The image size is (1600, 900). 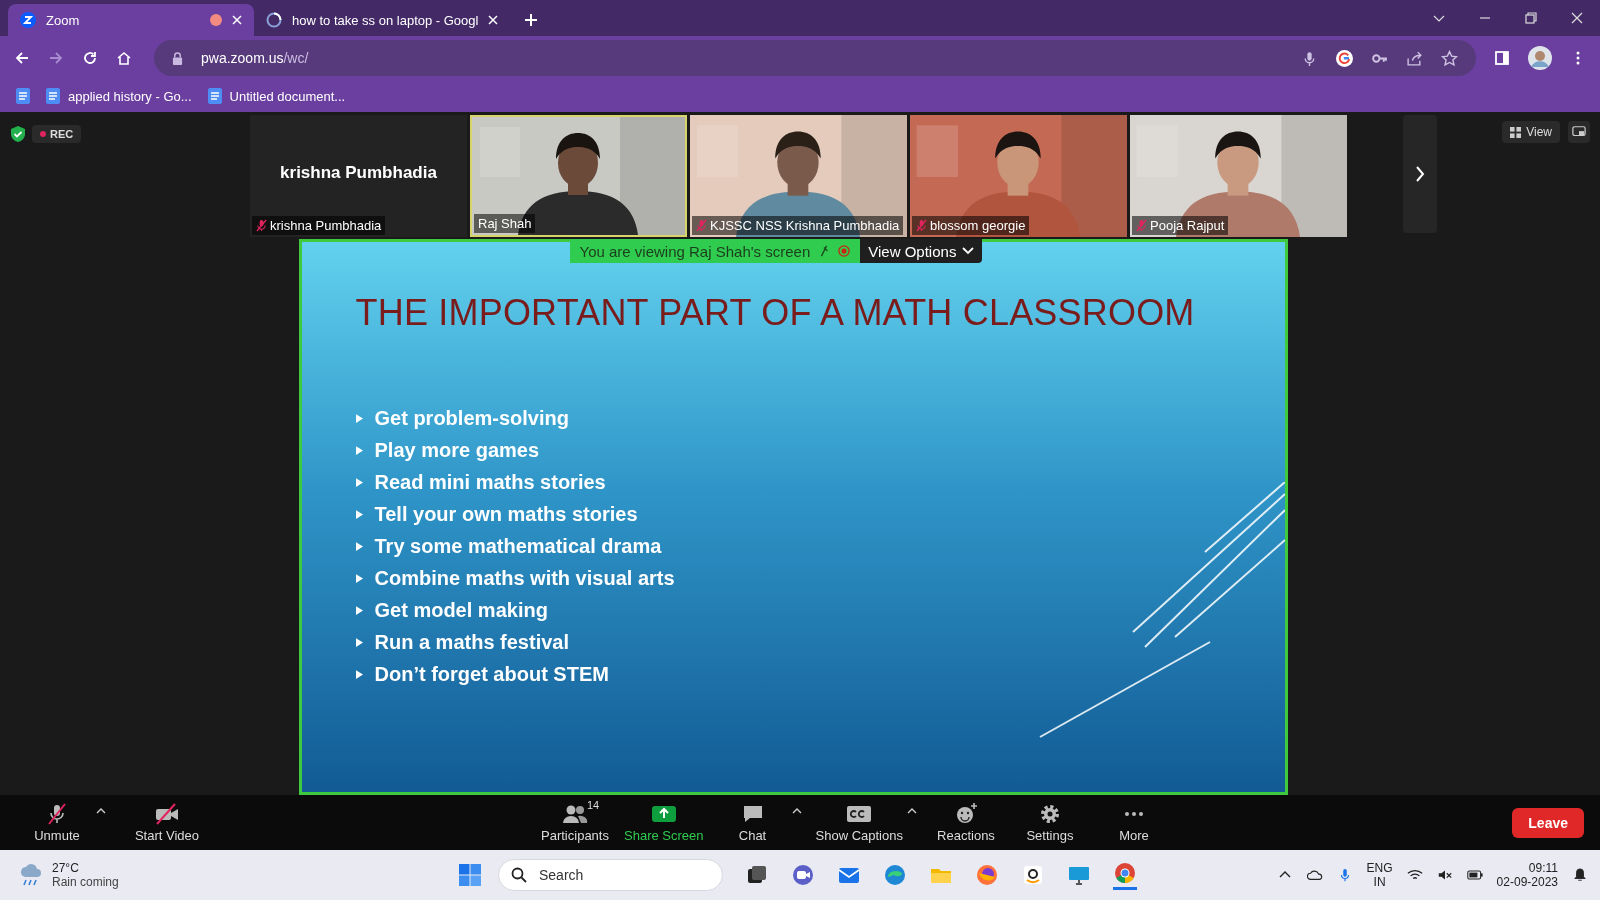 What do you see at coordinates (64, 822) in the screenshot?
I see `toolbar-button: Unmute` at bounding box center [64, 822].